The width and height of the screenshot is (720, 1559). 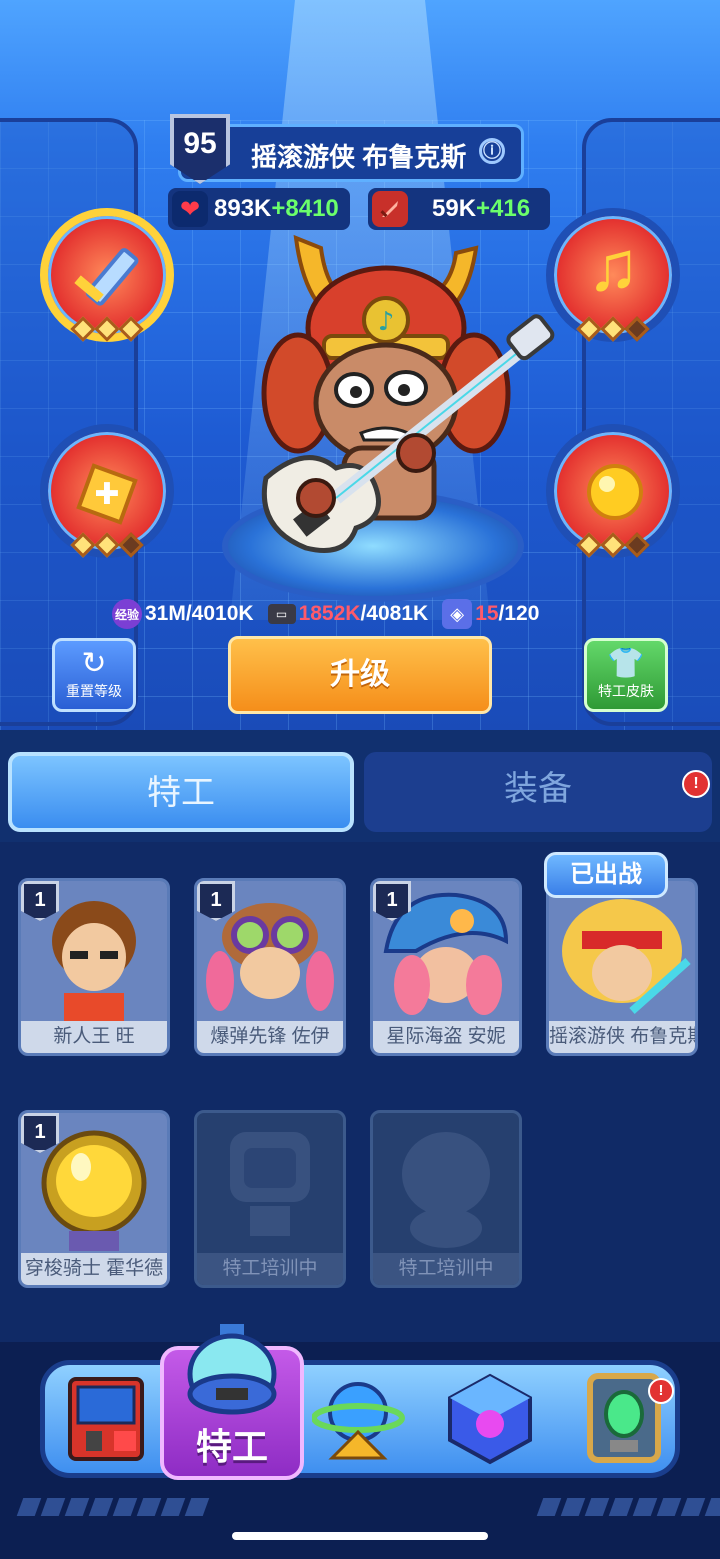 I want to click on tab-equipment: 装备 !, so click(x=538, y=792).